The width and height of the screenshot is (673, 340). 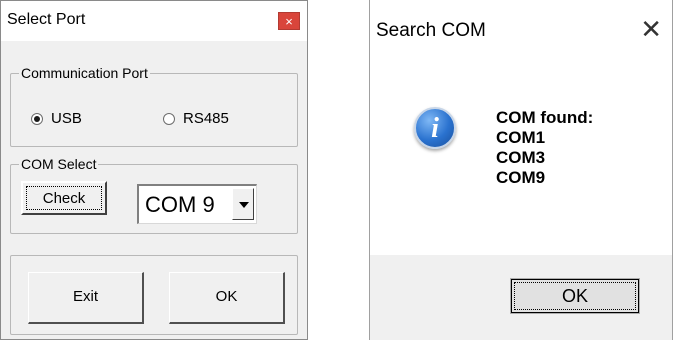 What do you see at coordinates (521, 177) in the screenshot?
I see `com-port-item: COM9` at bounding box center [521, 177].